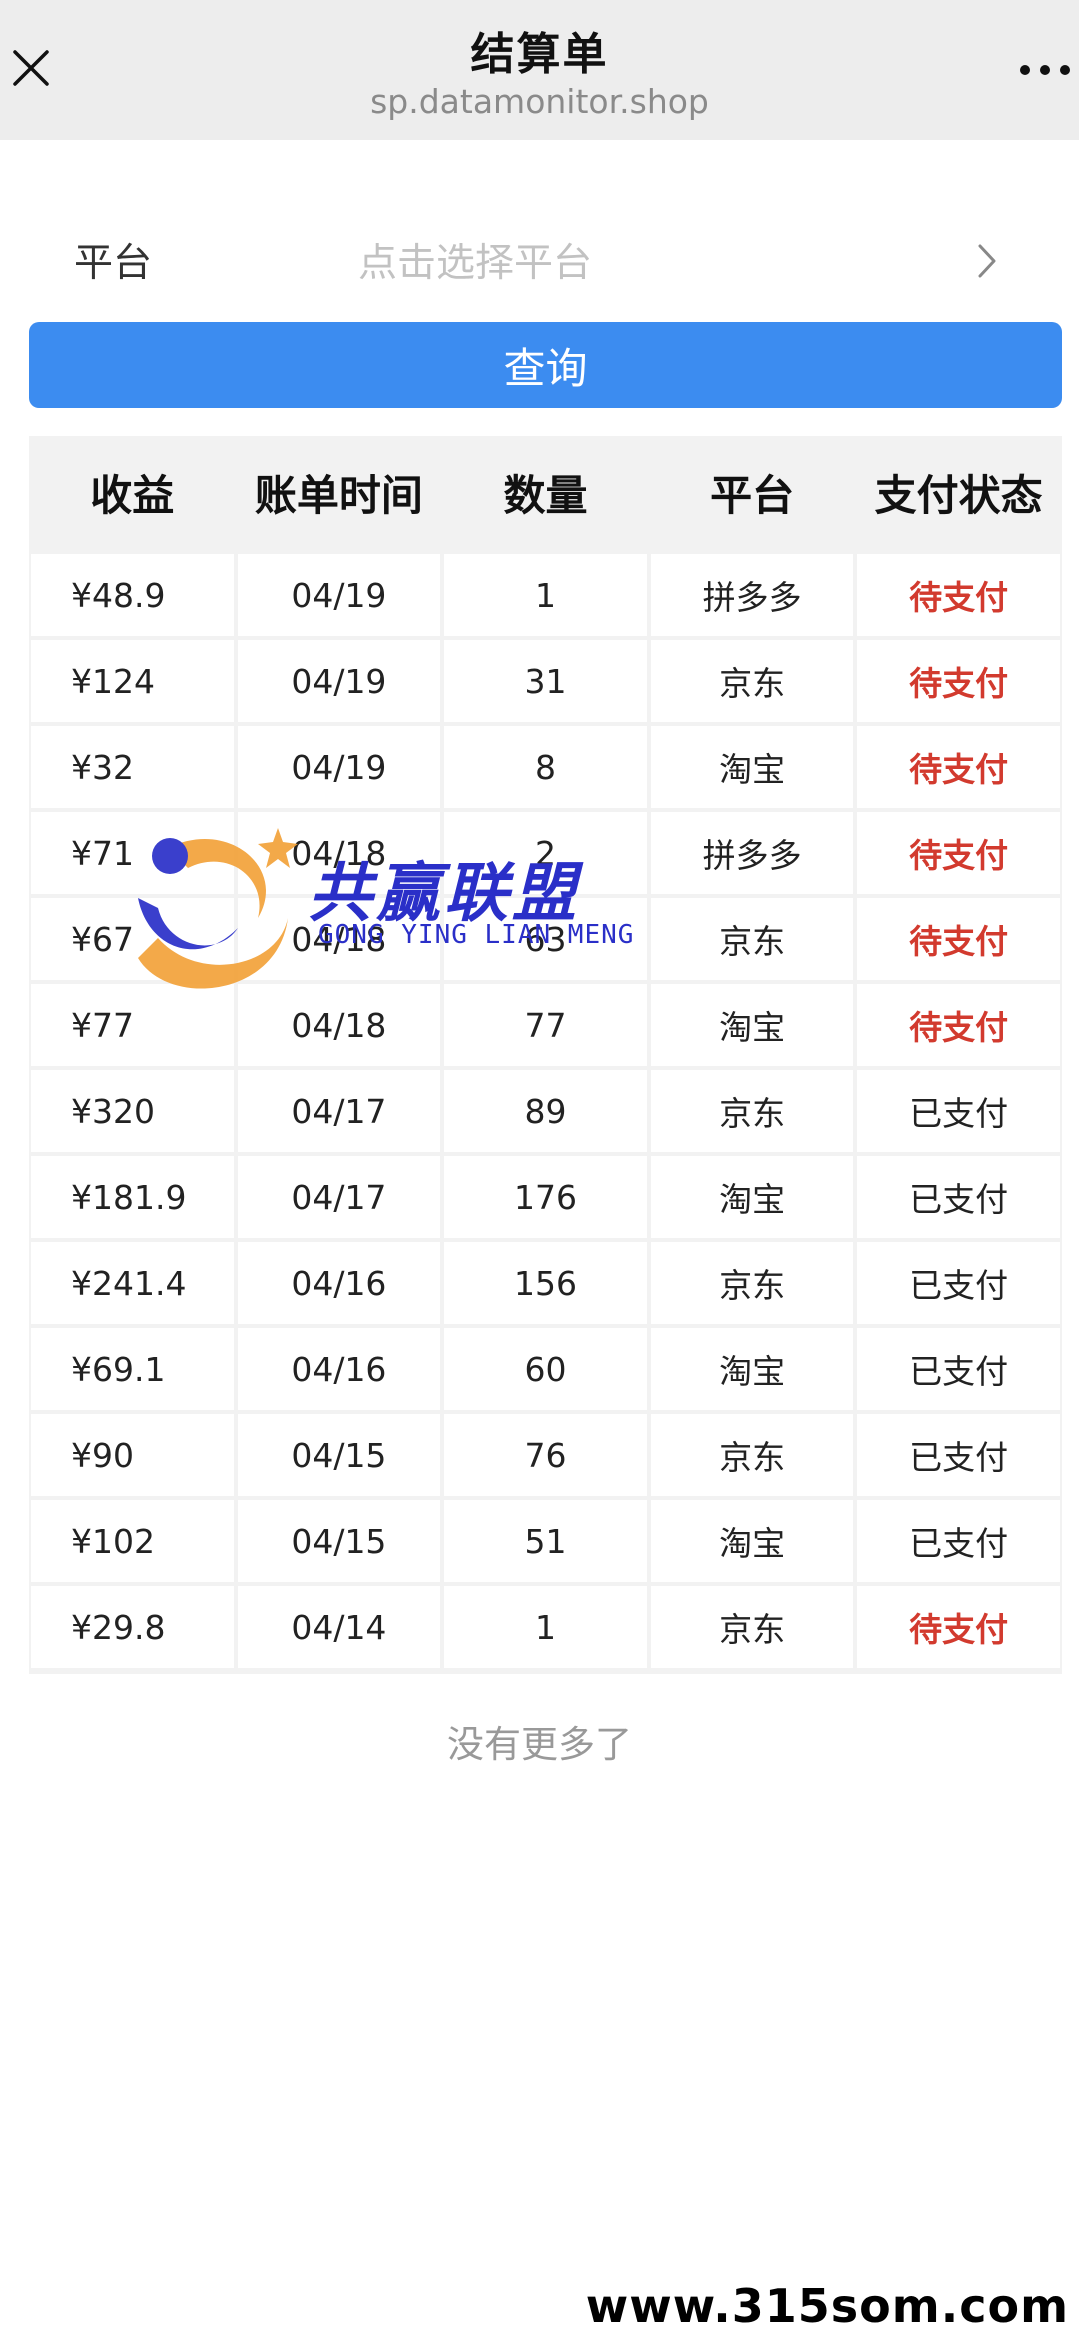 The image size is (1079, 2341). I want to click on cell-quantity: 31, so click(545, 681).